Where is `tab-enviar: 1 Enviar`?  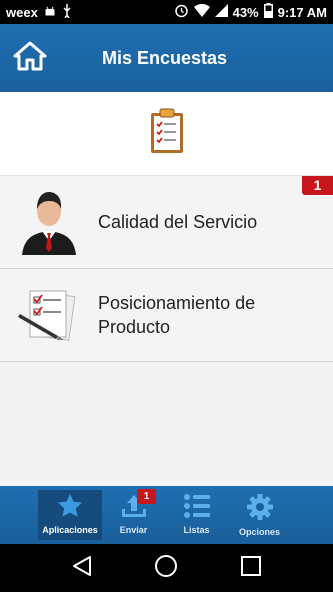 tab-enviar: 1 Enviar is located at coordinates (133, 515).